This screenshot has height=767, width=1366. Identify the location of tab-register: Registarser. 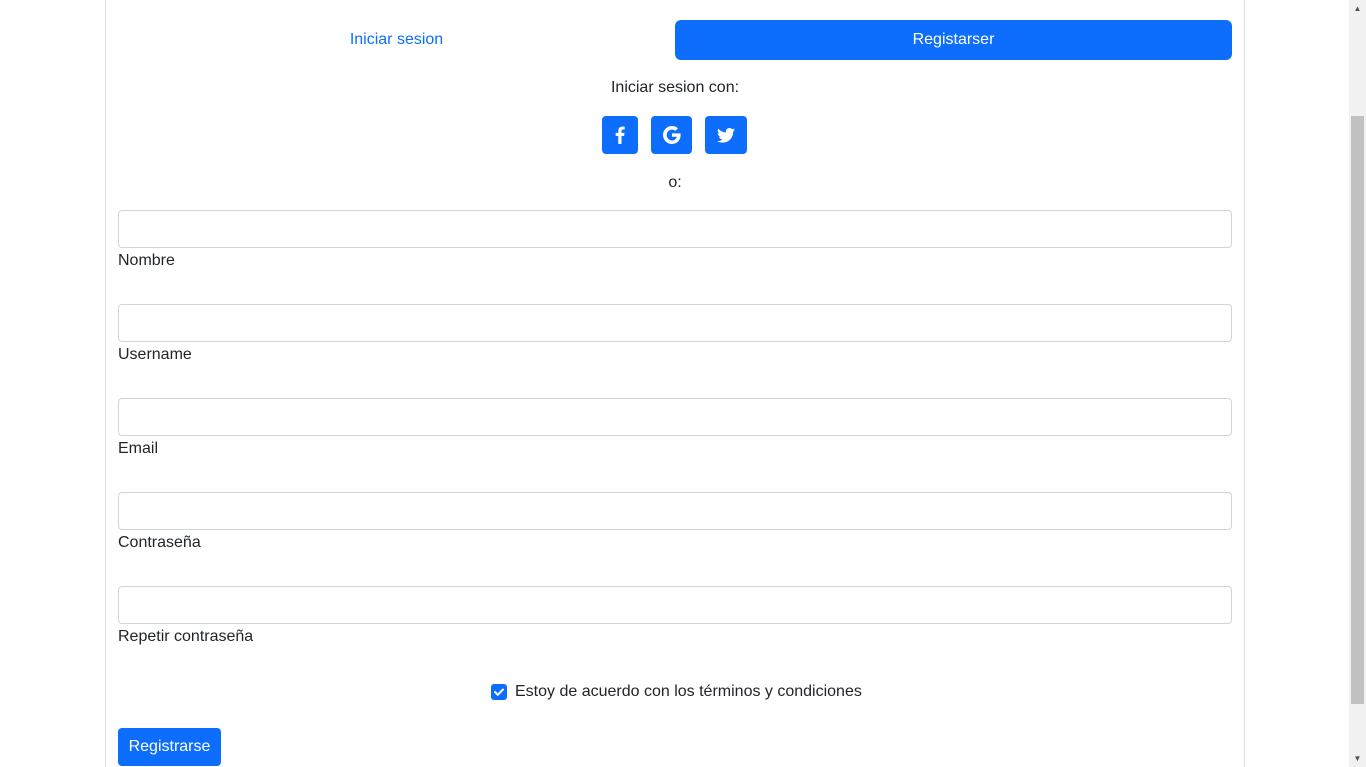
(953, 40).